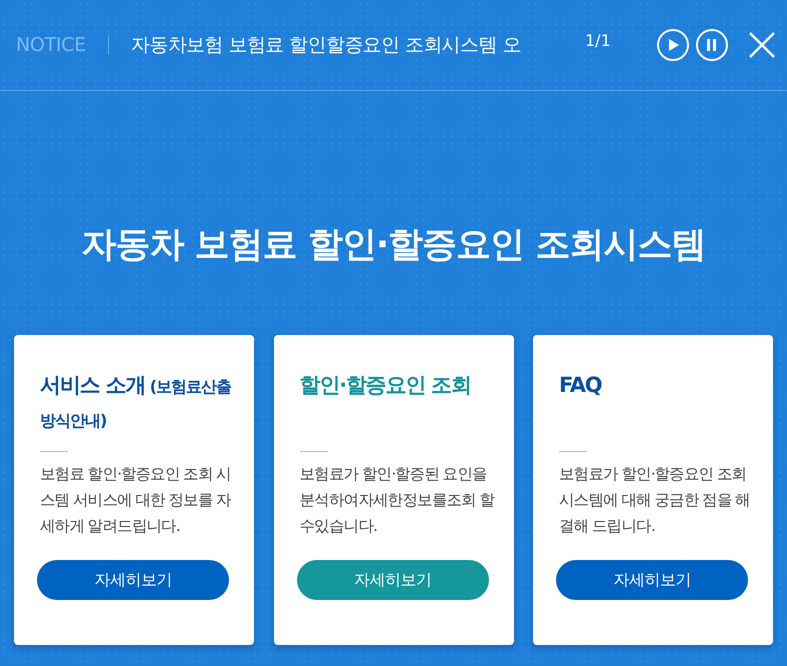 This screenshot has width=787, height=666. I want to click on play-button, so click(672, 45).